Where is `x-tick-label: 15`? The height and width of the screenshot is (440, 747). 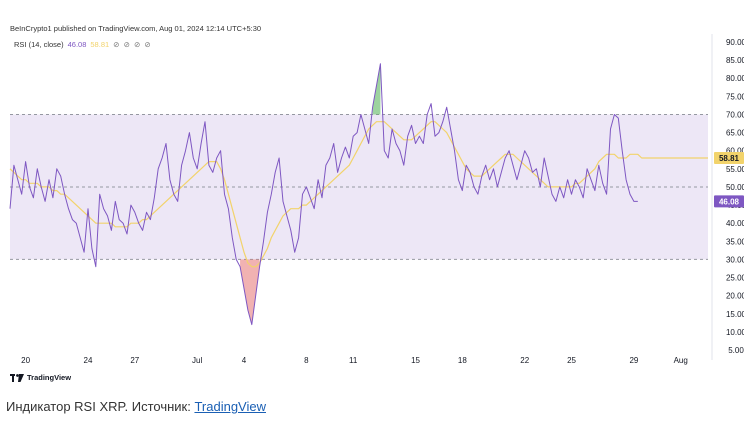 x-tick-label: 15 is located at coordinates (415, 360).